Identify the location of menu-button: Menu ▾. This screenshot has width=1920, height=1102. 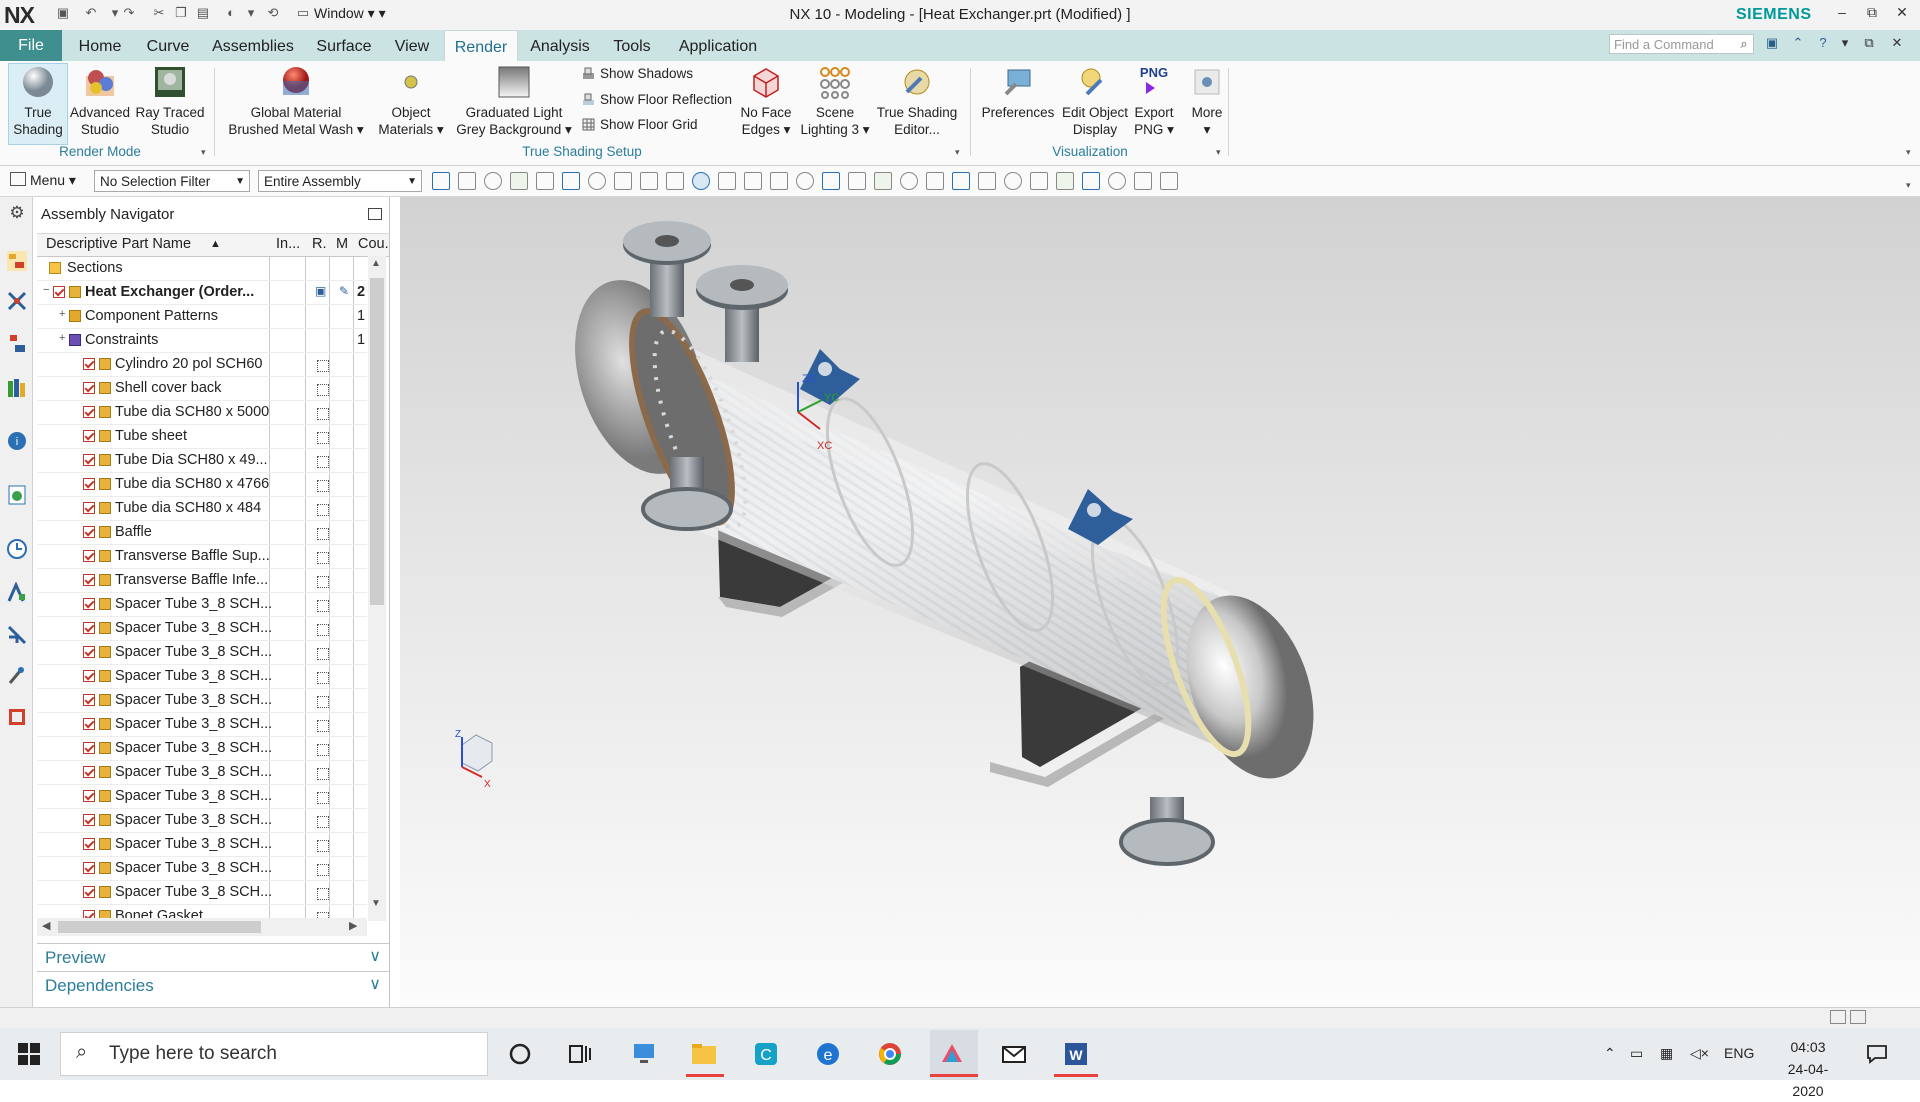
(43, 180).